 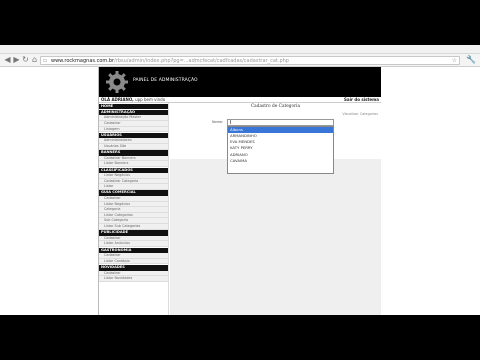 What do you see at coordinates (218, 122) in the screenshot?
I see `name-label: Nome:` at bounding box center [218, 122].